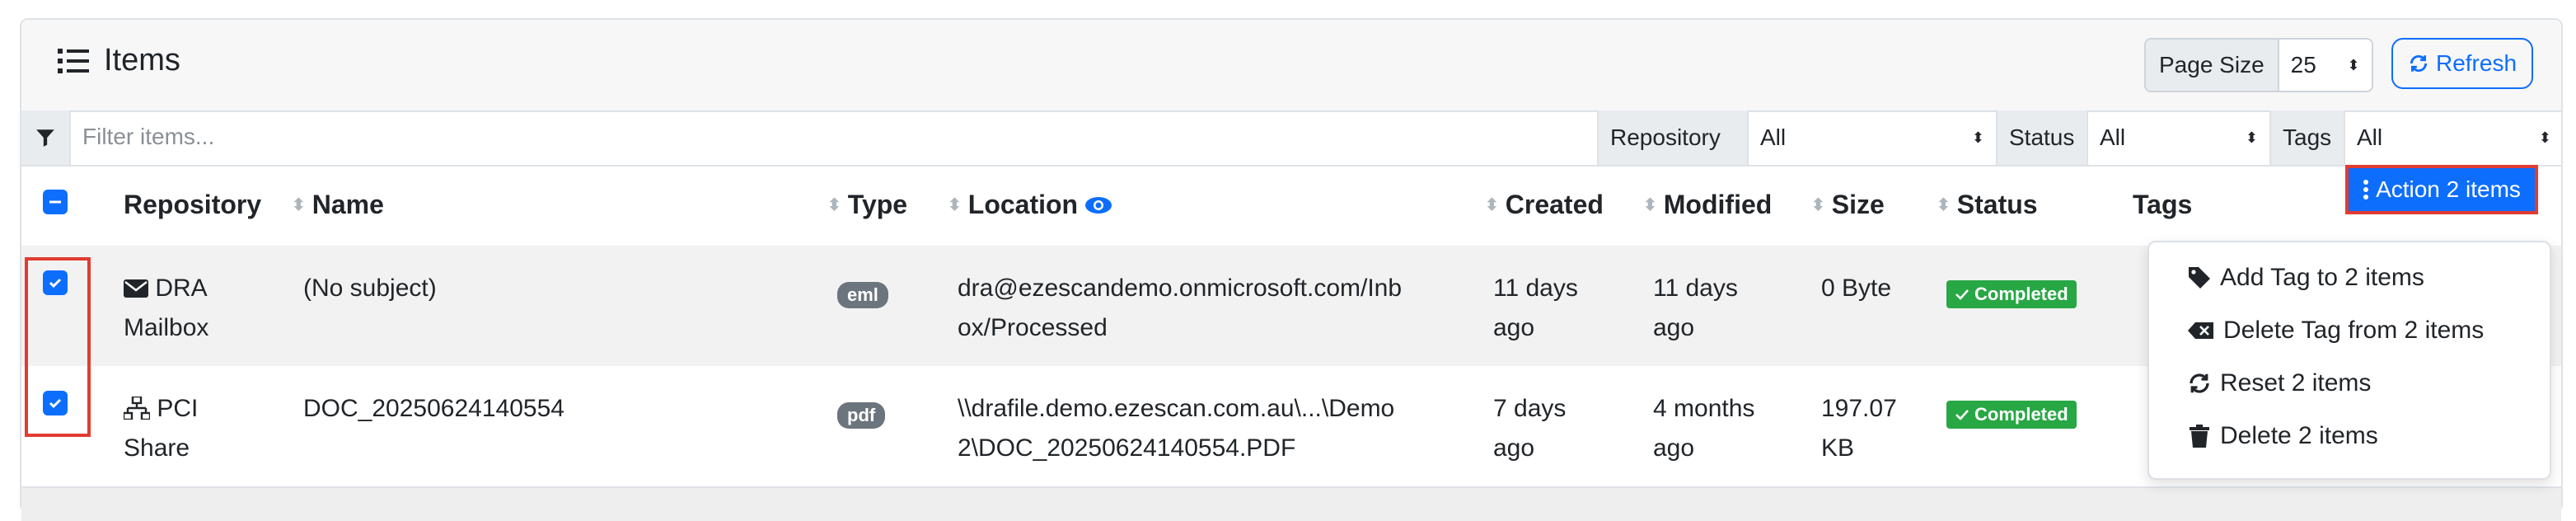 The width and height of the screenshot is (2576, 521). I want to click on network-icon, so click(137, 408).